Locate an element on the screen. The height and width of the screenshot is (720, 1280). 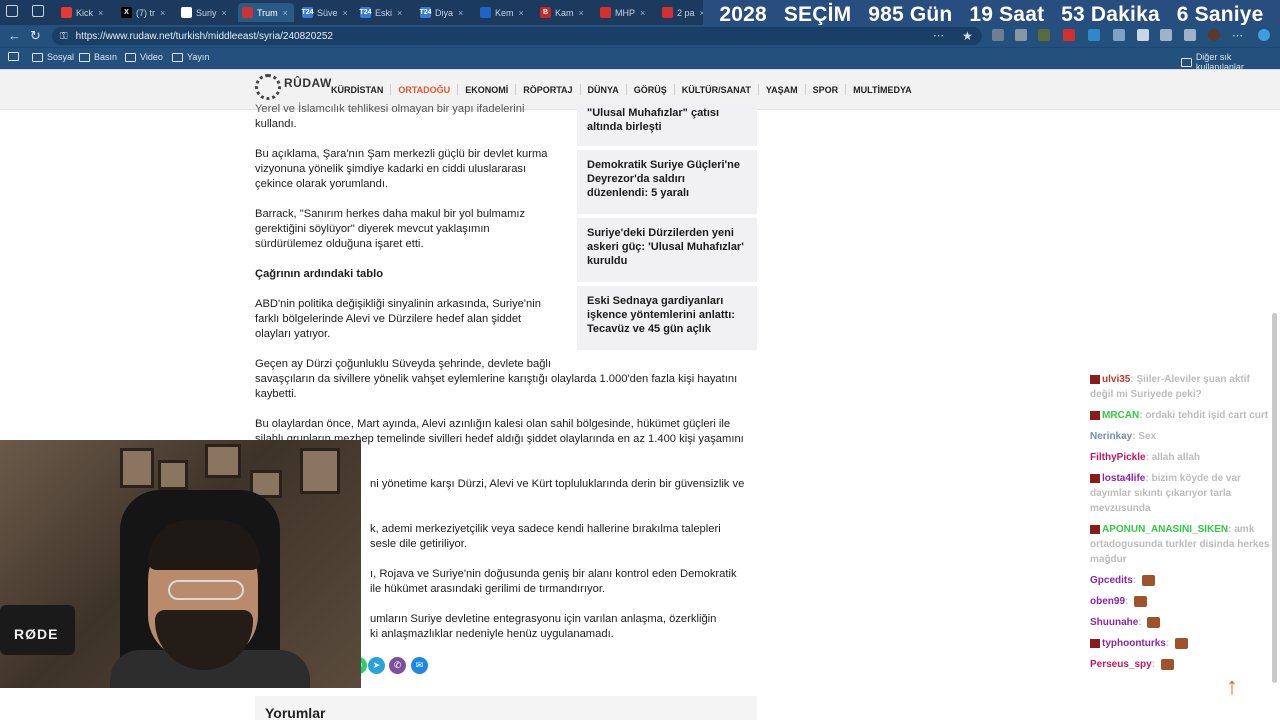
copilot-icon is located at coordinates (1264, 35).